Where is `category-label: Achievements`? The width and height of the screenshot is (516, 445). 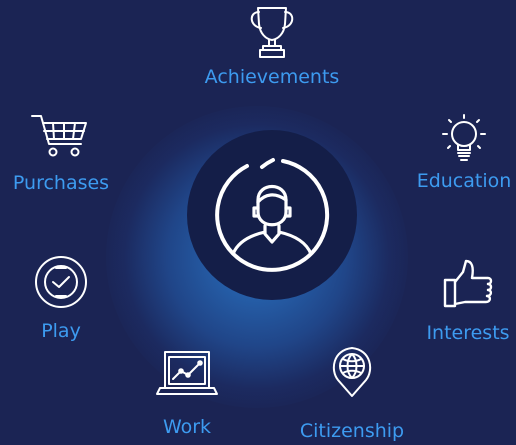
category-label: Achievements is located at coordinates (272, 77).